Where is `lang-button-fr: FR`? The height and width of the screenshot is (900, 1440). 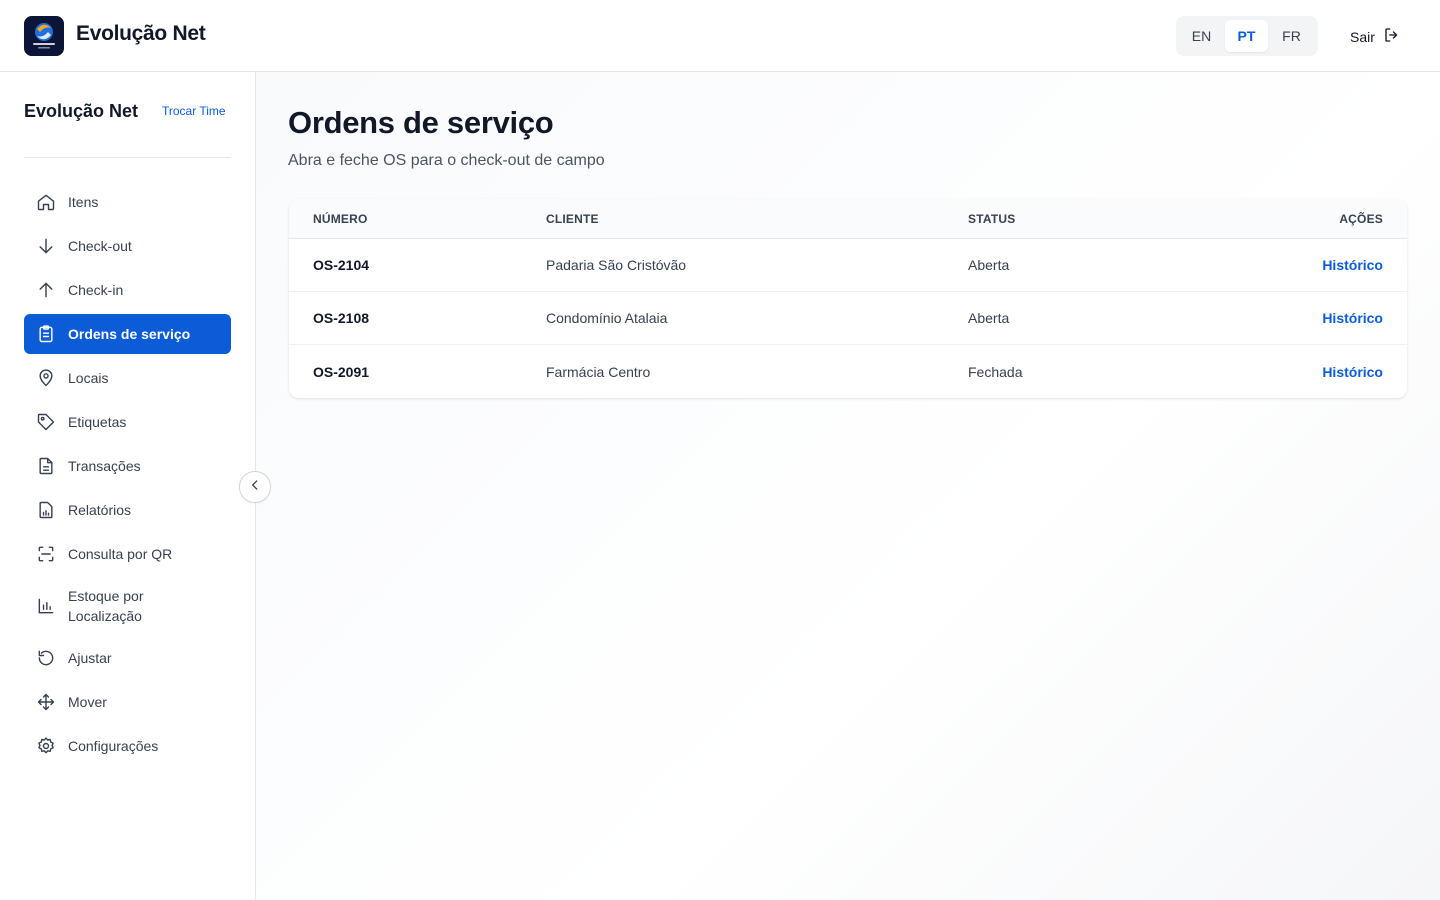
lang-button-fr: FR is located at coordinates (1291, 36).